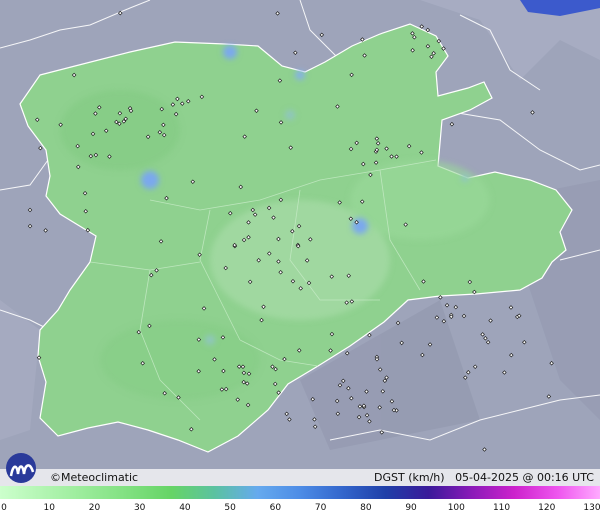 This screenshot has height=521, width=600. Describe the element at coordinates (230, 508) in the screenshot. I see `scale-tick-label: 50` at that location.